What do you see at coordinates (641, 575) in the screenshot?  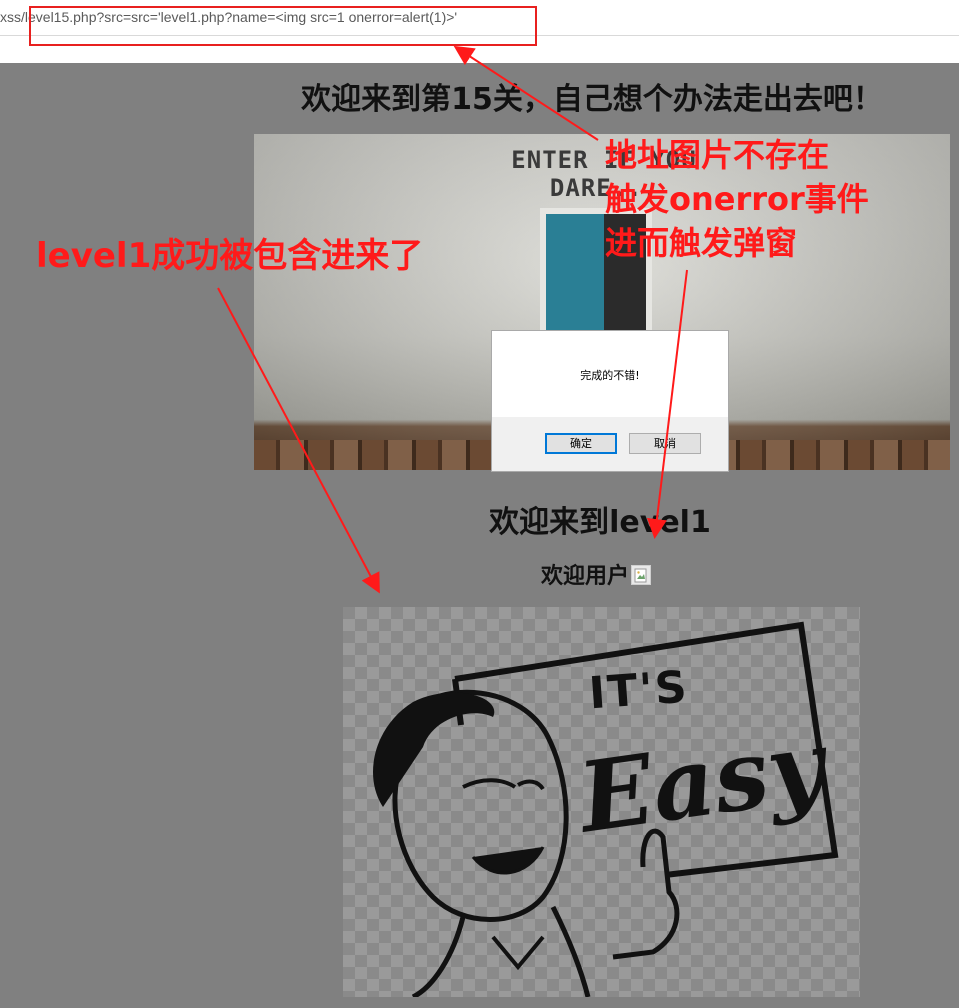 I see `broken-image-icon` at bounding box center [641, 575].